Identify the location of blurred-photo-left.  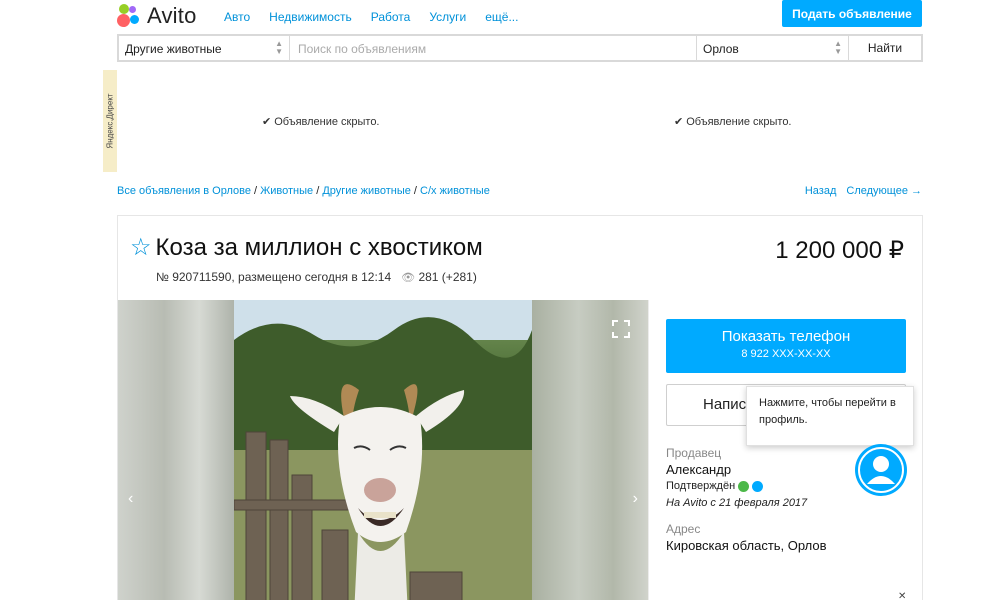
(176, 450).